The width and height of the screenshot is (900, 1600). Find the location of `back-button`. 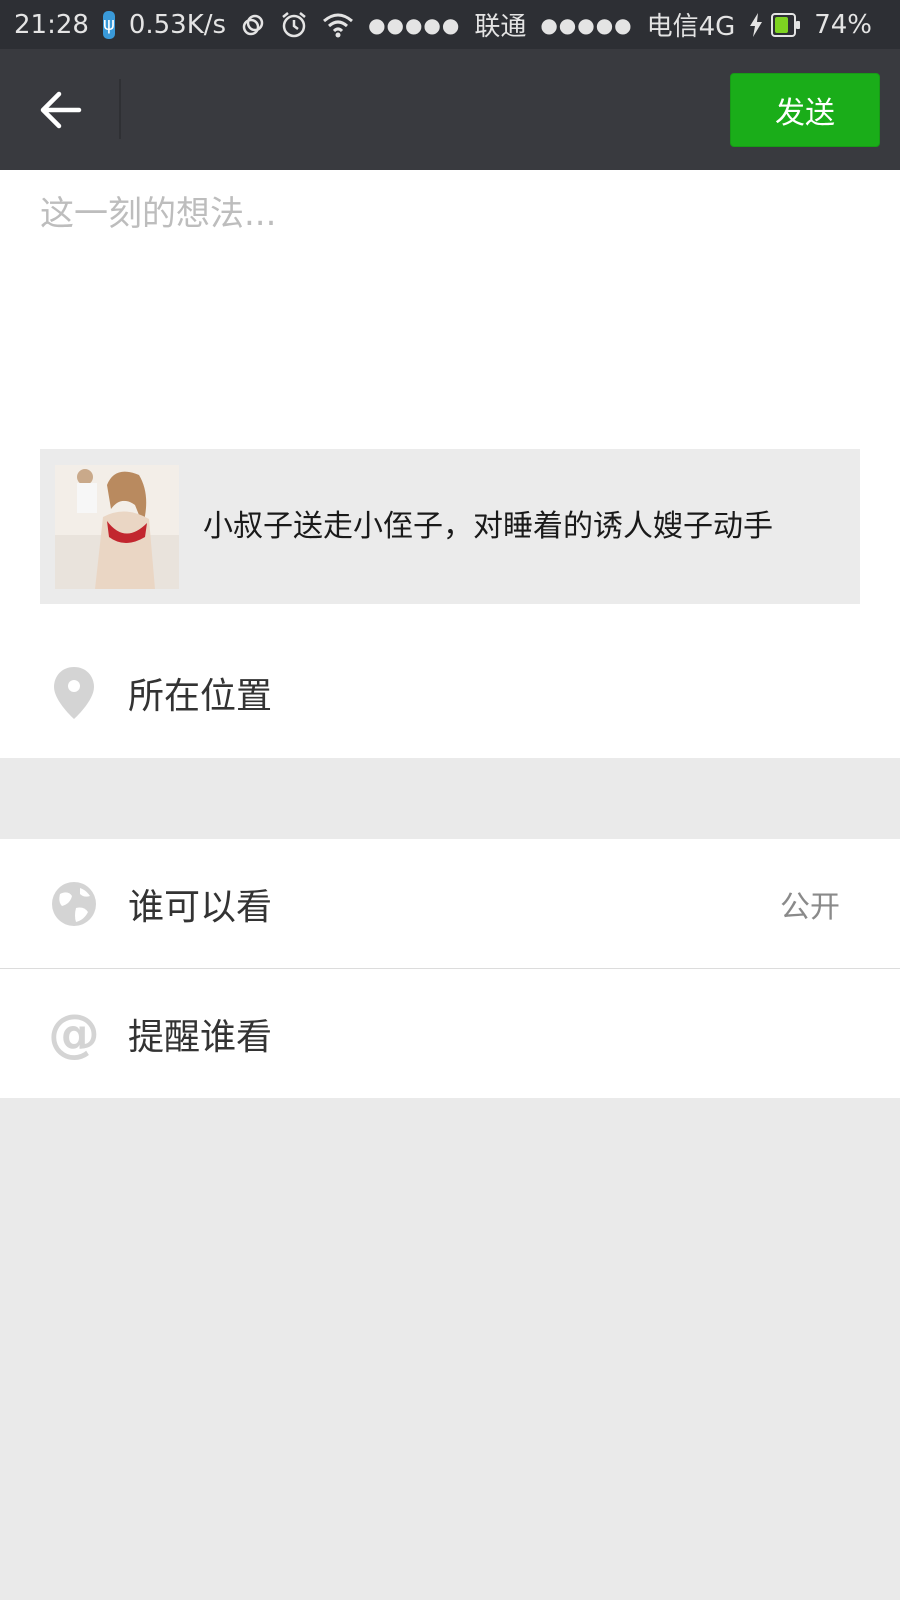

back-button is located at coordinates (61, 110).